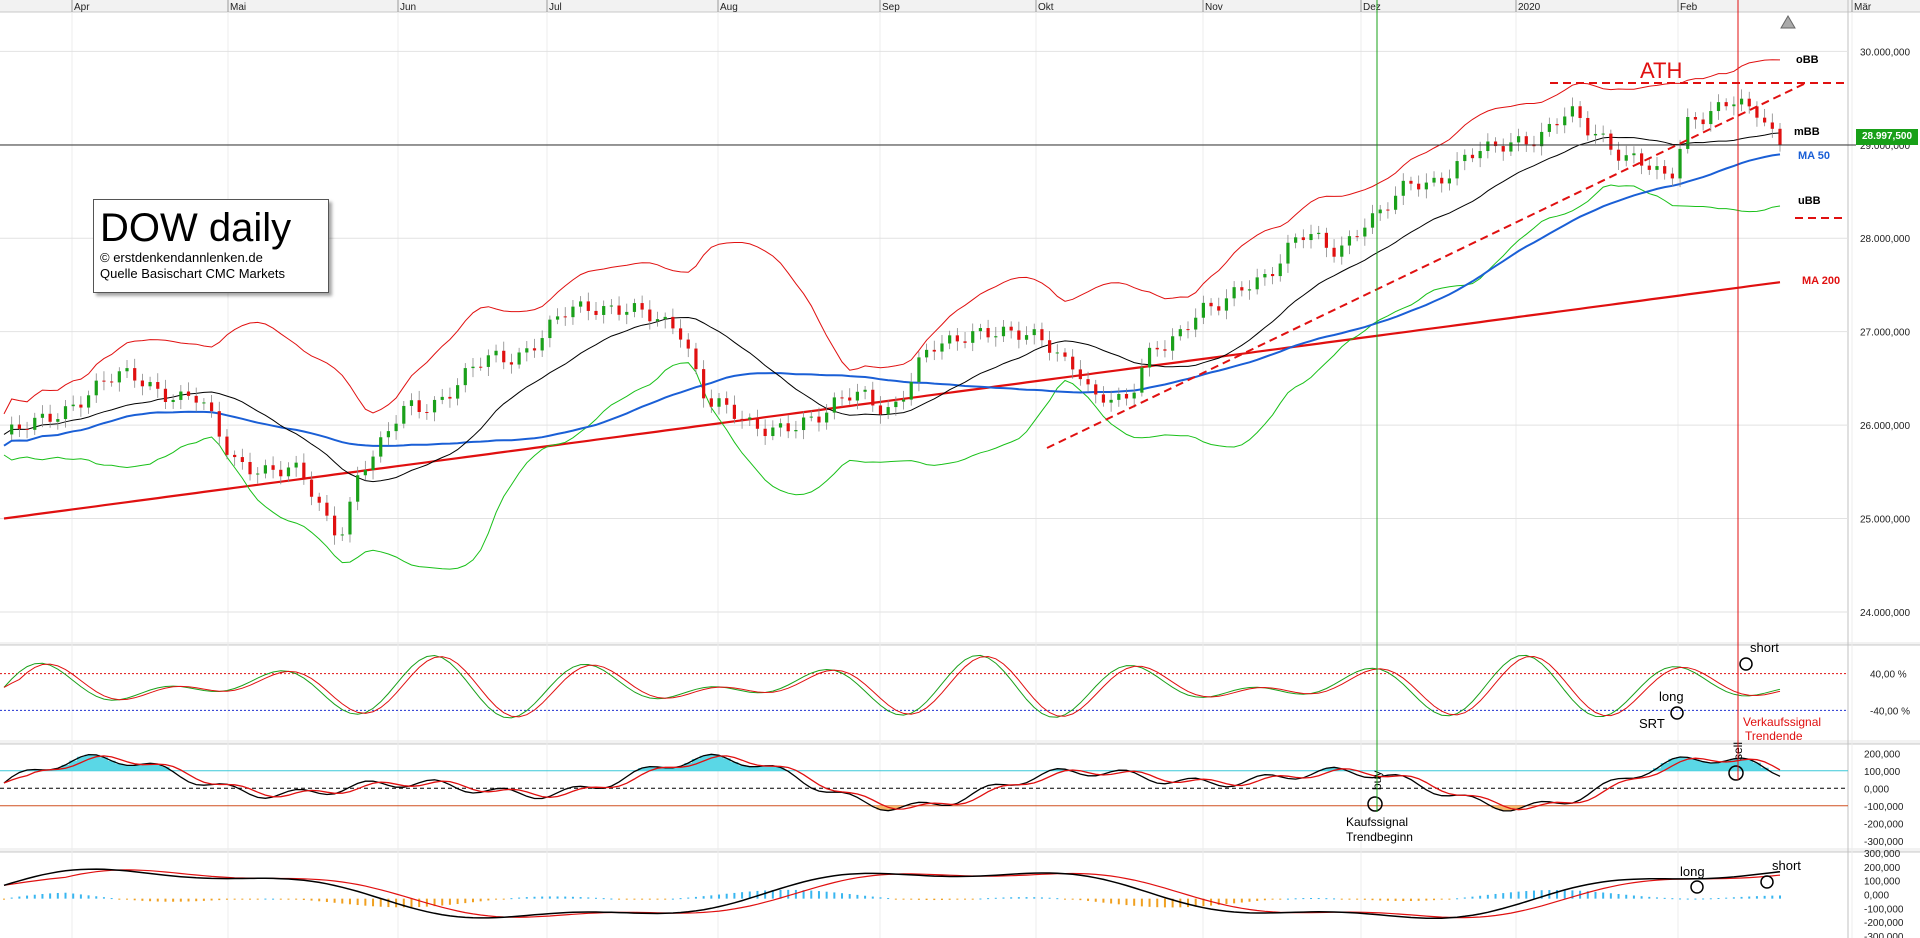  Describe the element at coordinates (196, 228) in the screenshot. I see `chart-title: DOW daily` at that location.